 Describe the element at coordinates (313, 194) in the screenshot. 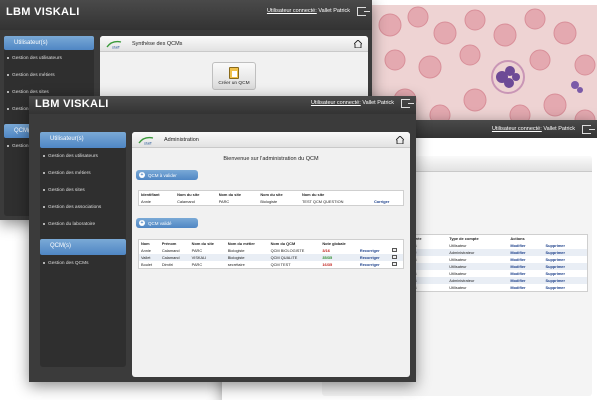

I see `t1-col-site-4: Nom du site` at that location.